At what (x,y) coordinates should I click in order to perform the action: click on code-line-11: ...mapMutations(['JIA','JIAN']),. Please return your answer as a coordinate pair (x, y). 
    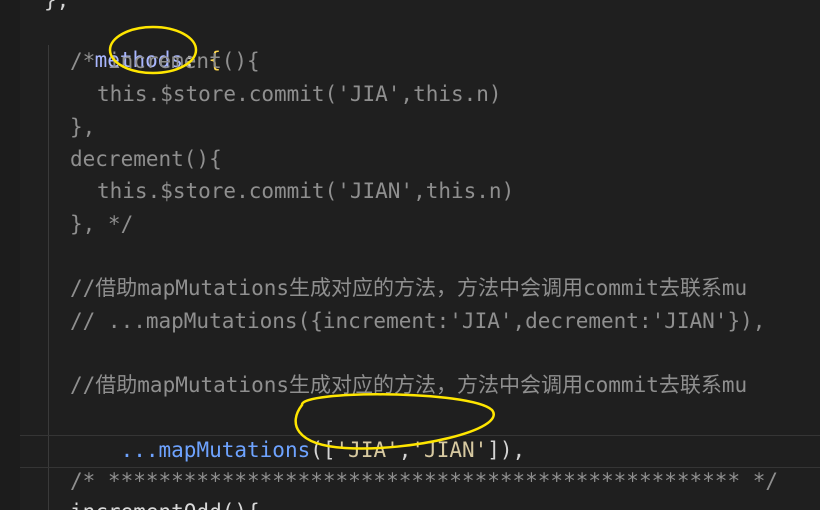
    Looking at the image, I should click on (298, 432).